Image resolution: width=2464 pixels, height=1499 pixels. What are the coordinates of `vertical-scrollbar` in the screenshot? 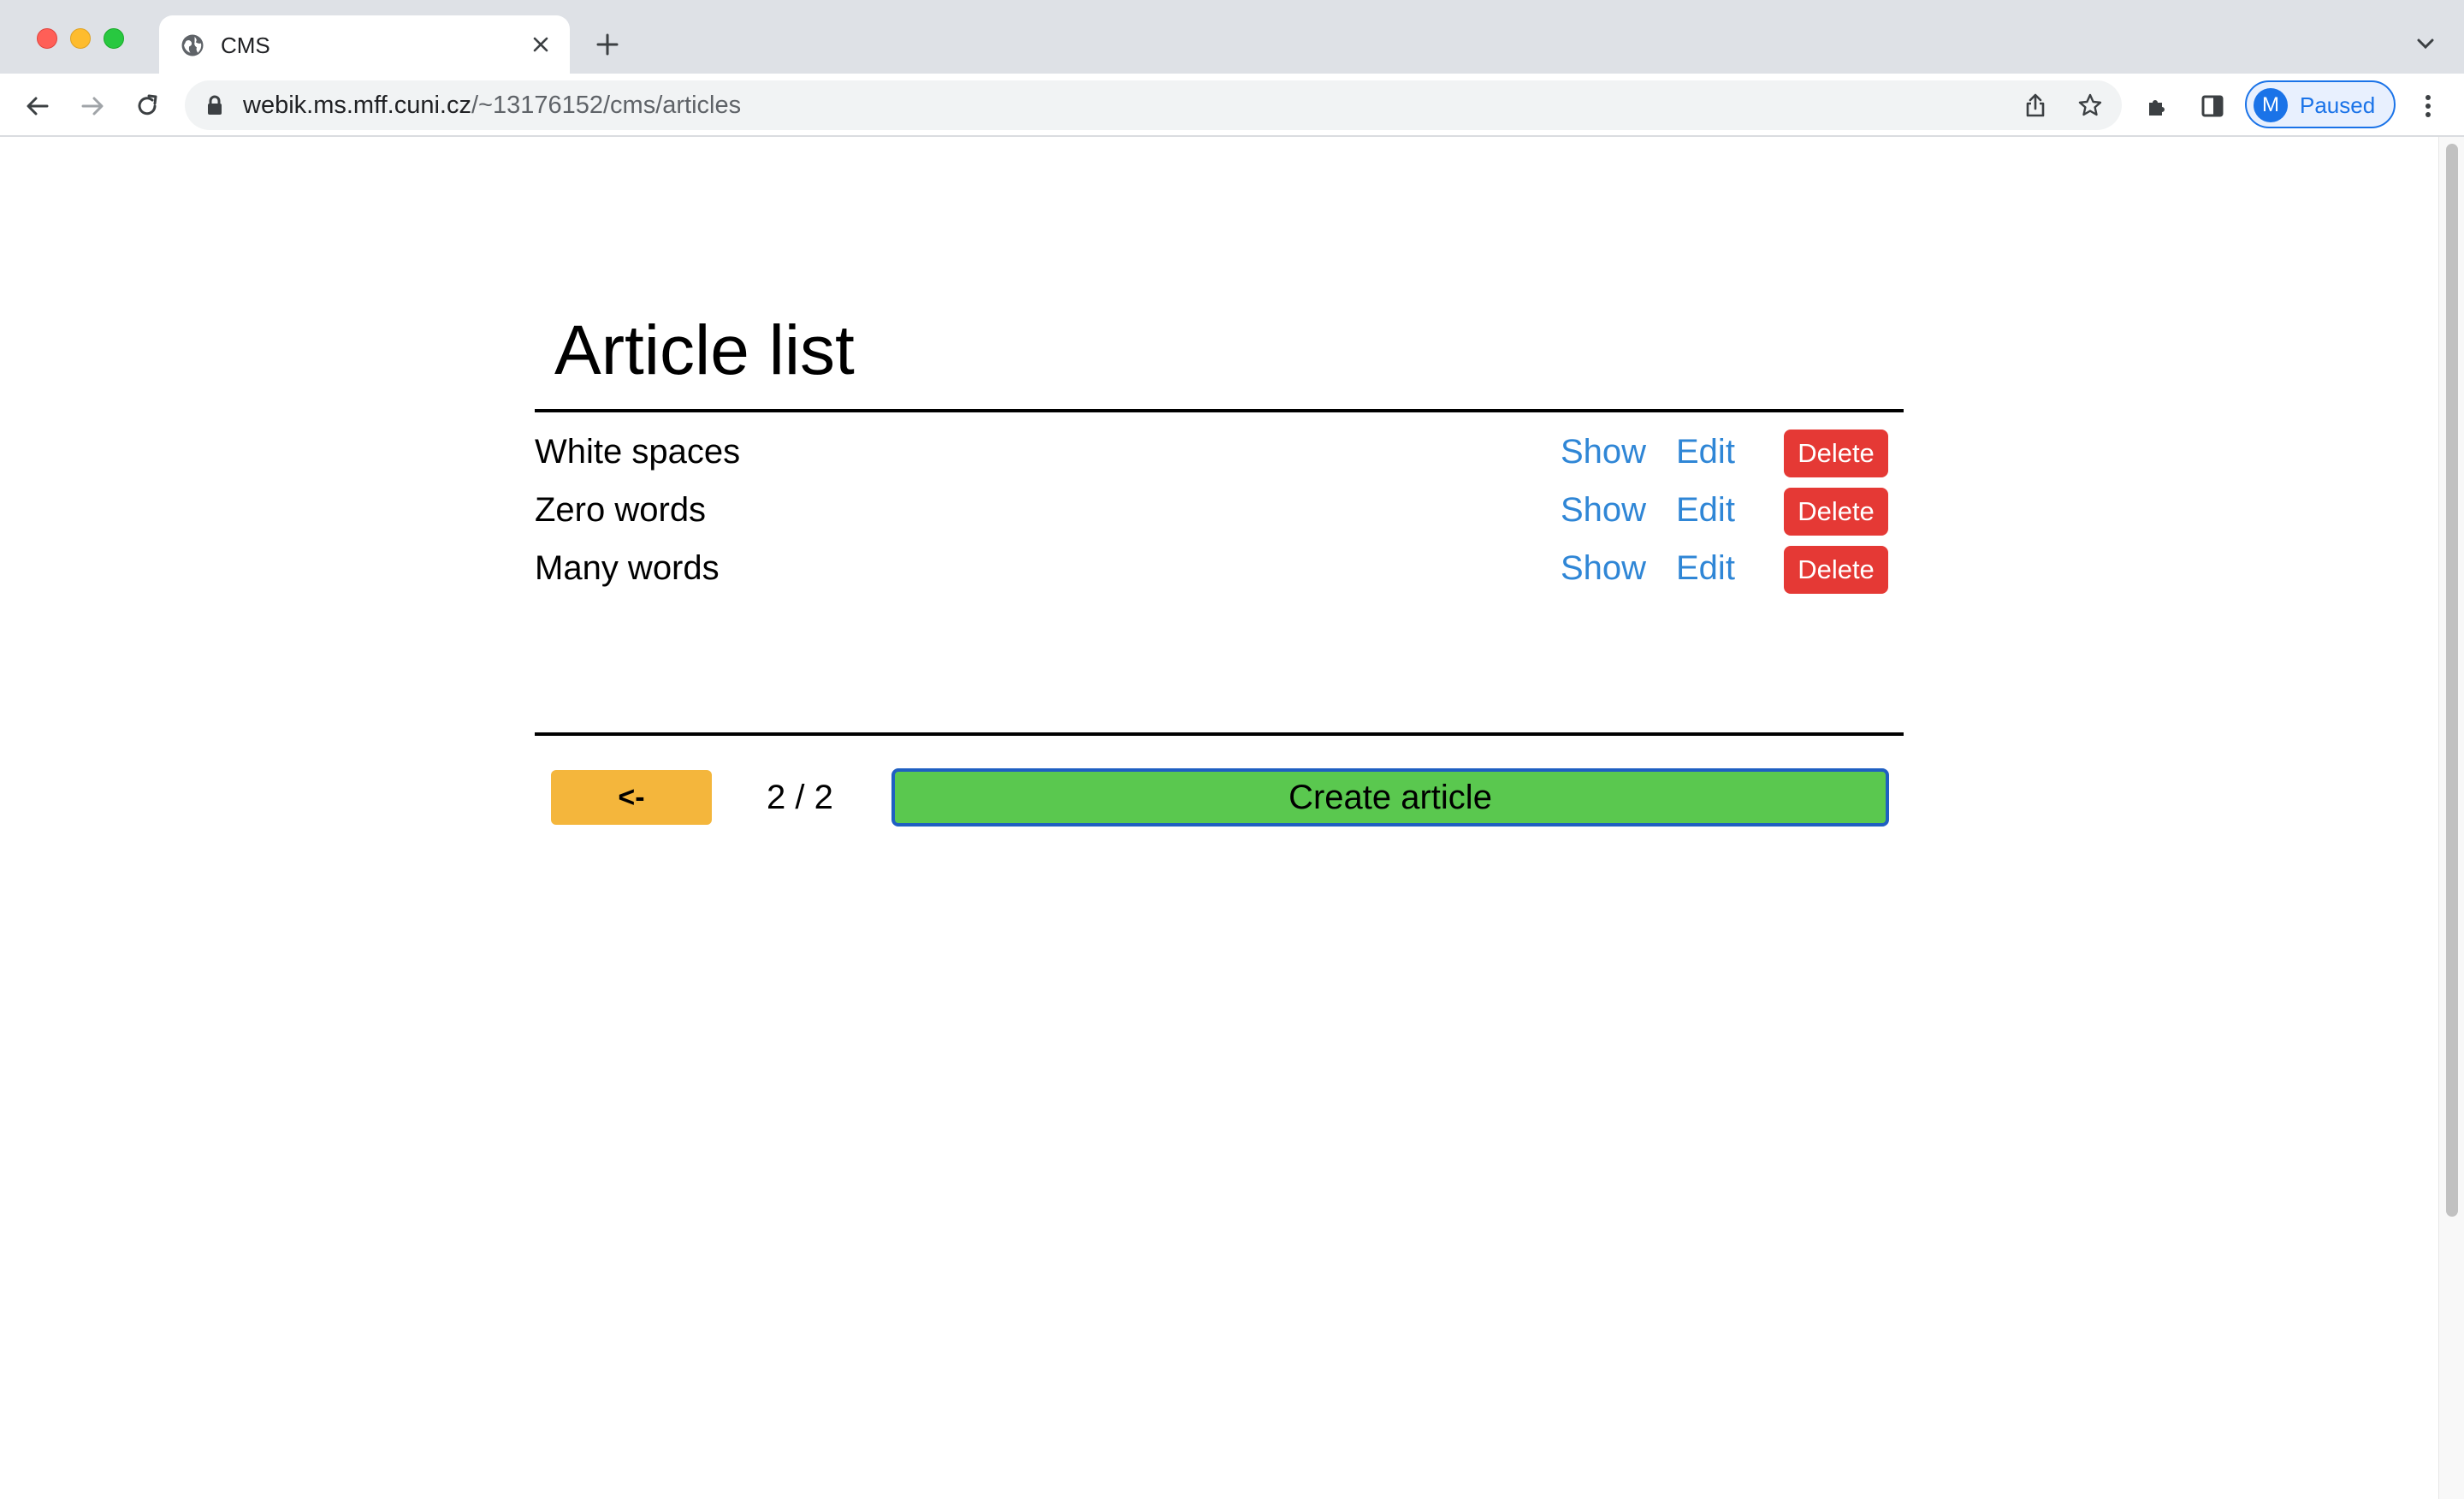 It's located at (2451, 818).